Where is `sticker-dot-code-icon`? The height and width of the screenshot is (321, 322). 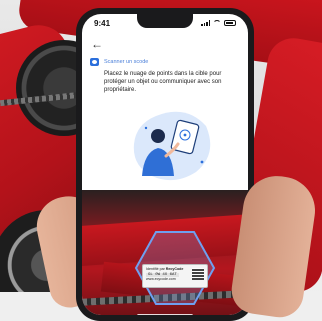
sticker-dot-code-icon is located at coordinates (198, 274).